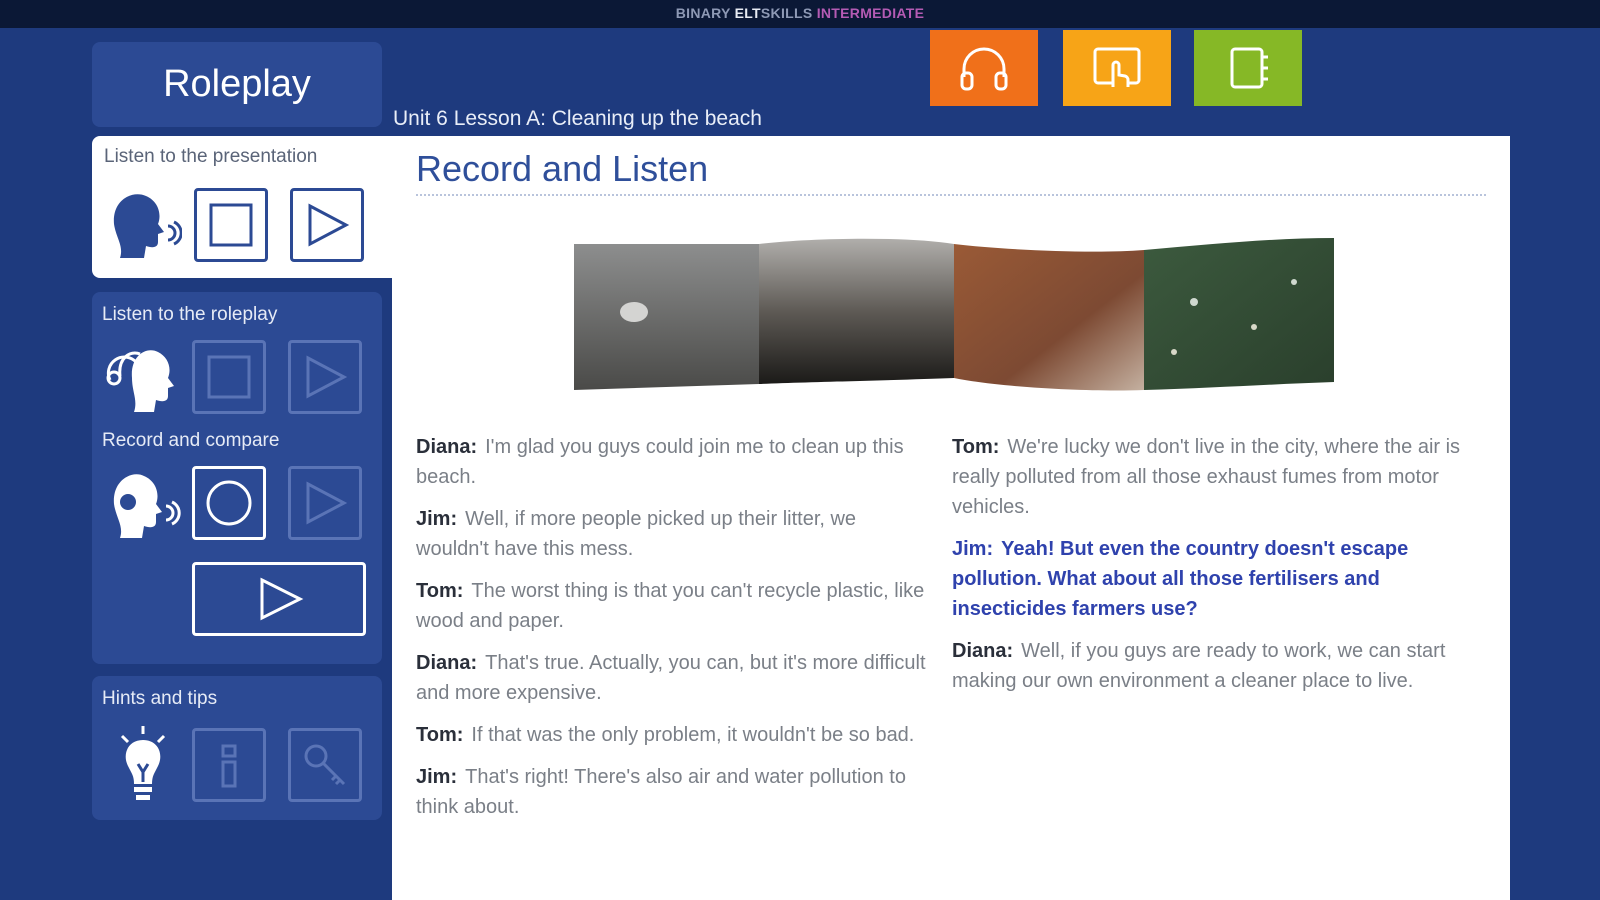 Image resolution: width=1600 pixels, height=900 pixels. I want to click on play-all-button, so click(279, 599).